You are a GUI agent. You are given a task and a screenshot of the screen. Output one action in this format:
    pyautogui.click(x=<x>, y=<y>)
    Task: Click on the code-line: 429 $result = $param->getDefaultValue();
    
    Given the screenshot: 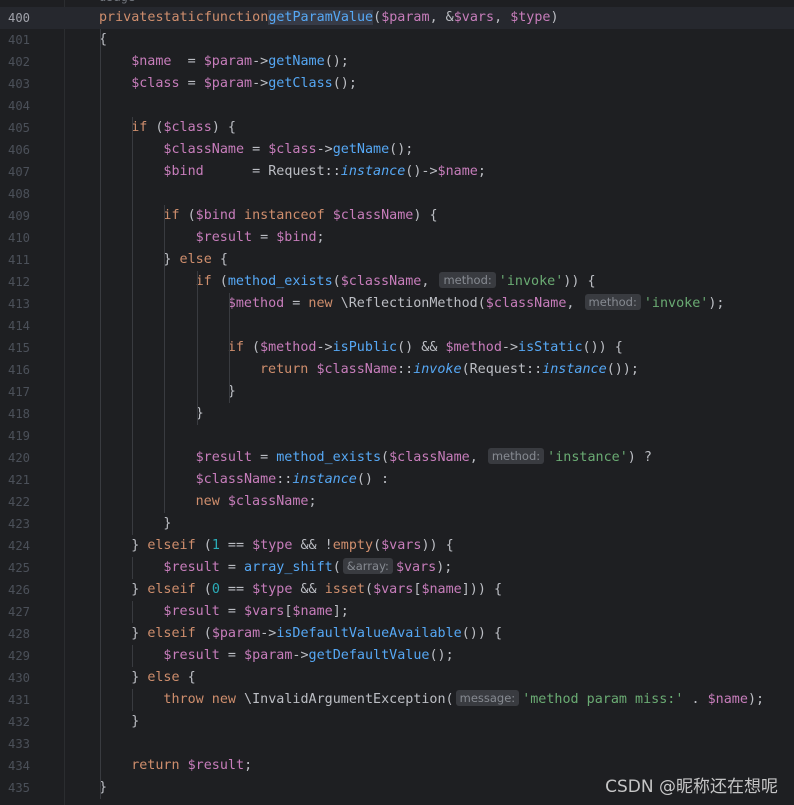 What is the action you would take?
    pyautogui.click(x=397, y=656)
    